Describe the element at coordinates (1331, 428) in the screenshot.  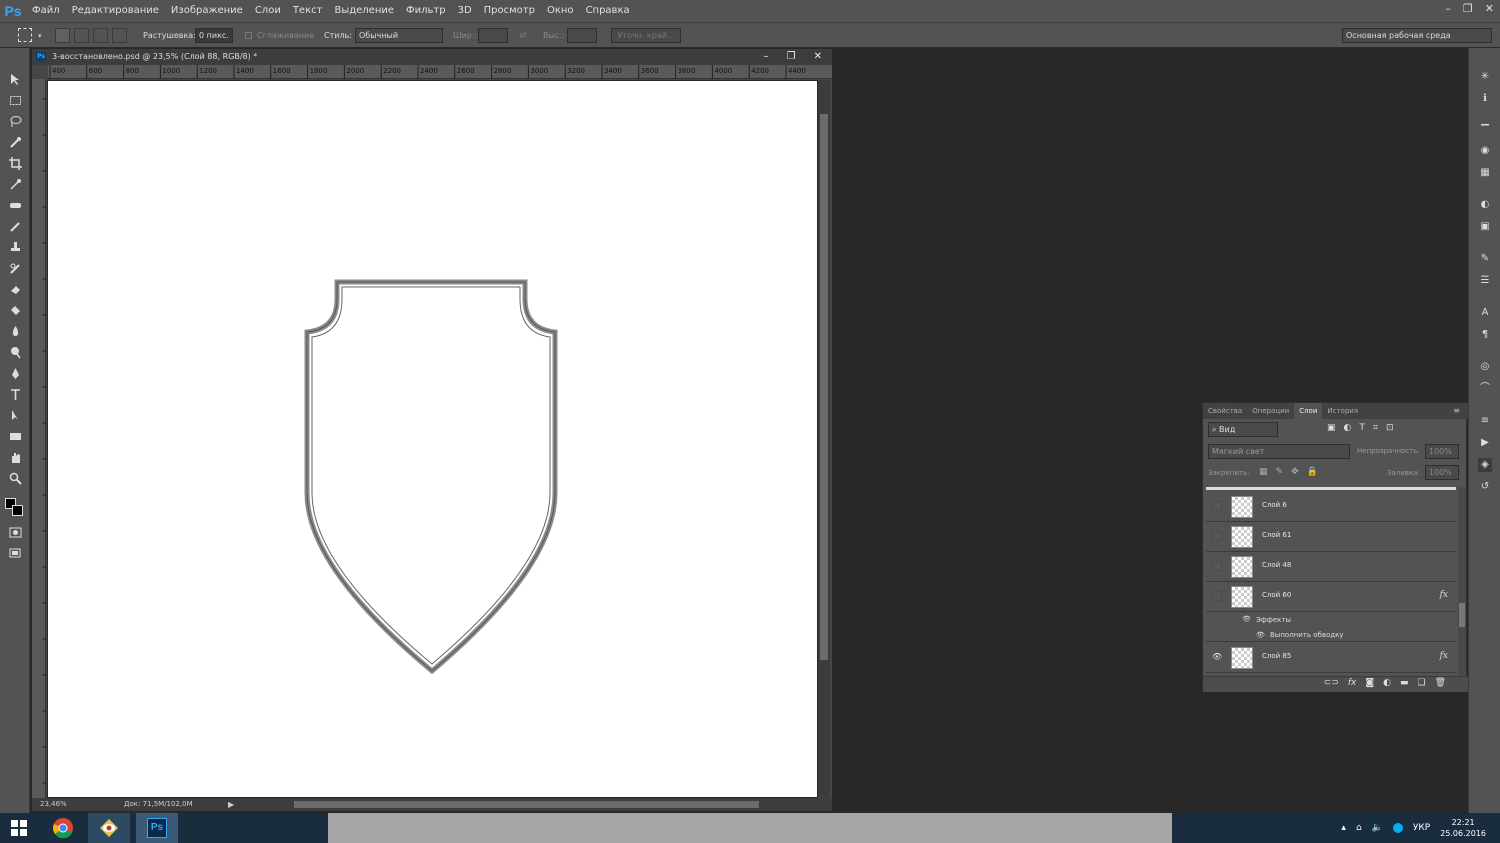
I see `filter-pixel-icon: ▣` at that location.